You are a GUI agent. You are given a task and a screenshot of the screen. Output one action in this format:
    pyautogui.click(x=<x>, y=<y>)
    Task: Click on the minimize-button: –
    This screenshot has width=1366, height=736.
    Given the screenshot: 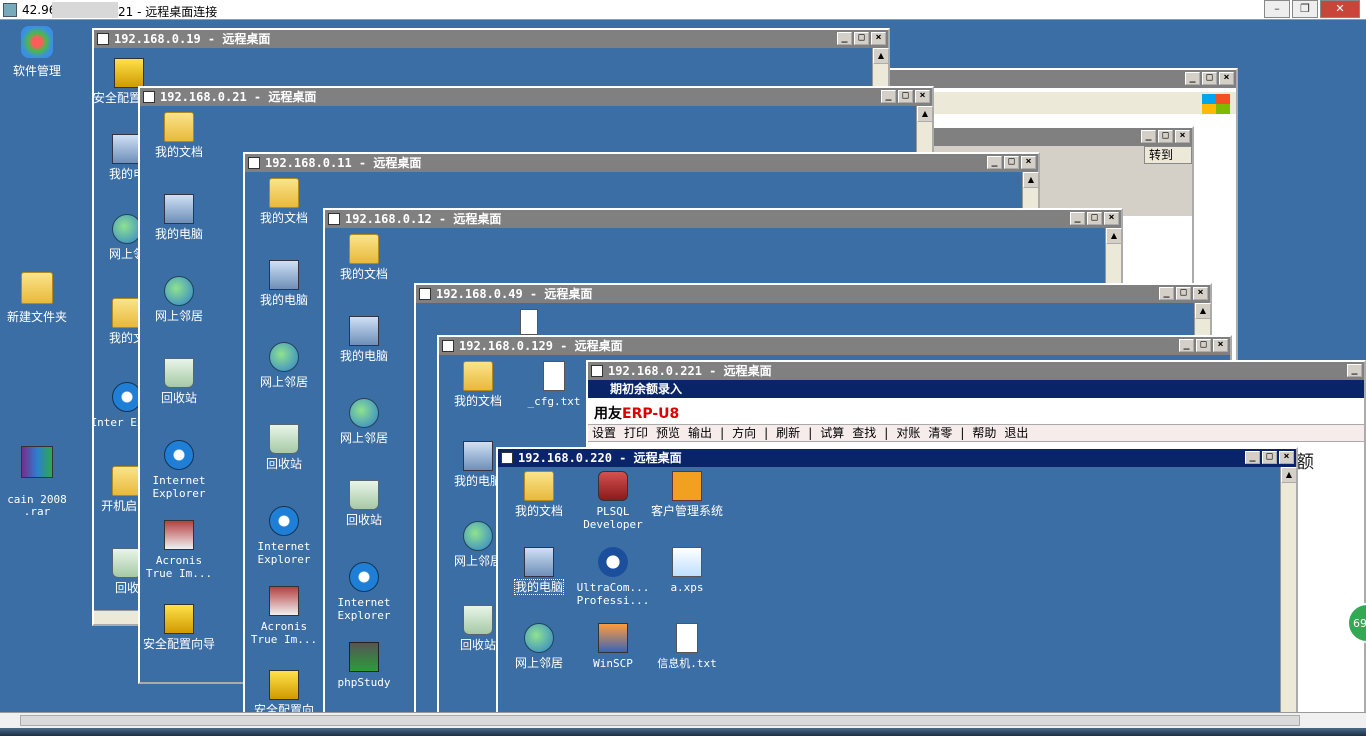 What is the action you would take?
    pyautogui.click(x=1277, y=9)
    